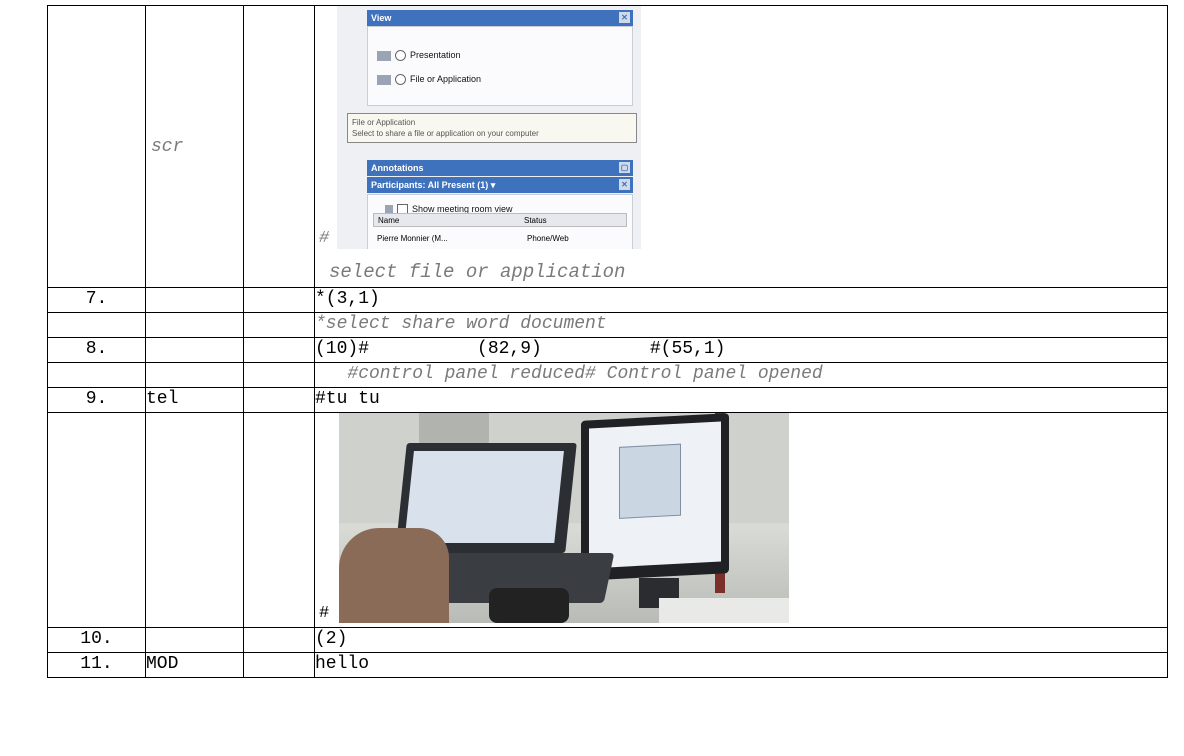 Image resolution: width=1184 pixels, height=756 pixels. I want to click on view-panel-body, so click(500, 66).